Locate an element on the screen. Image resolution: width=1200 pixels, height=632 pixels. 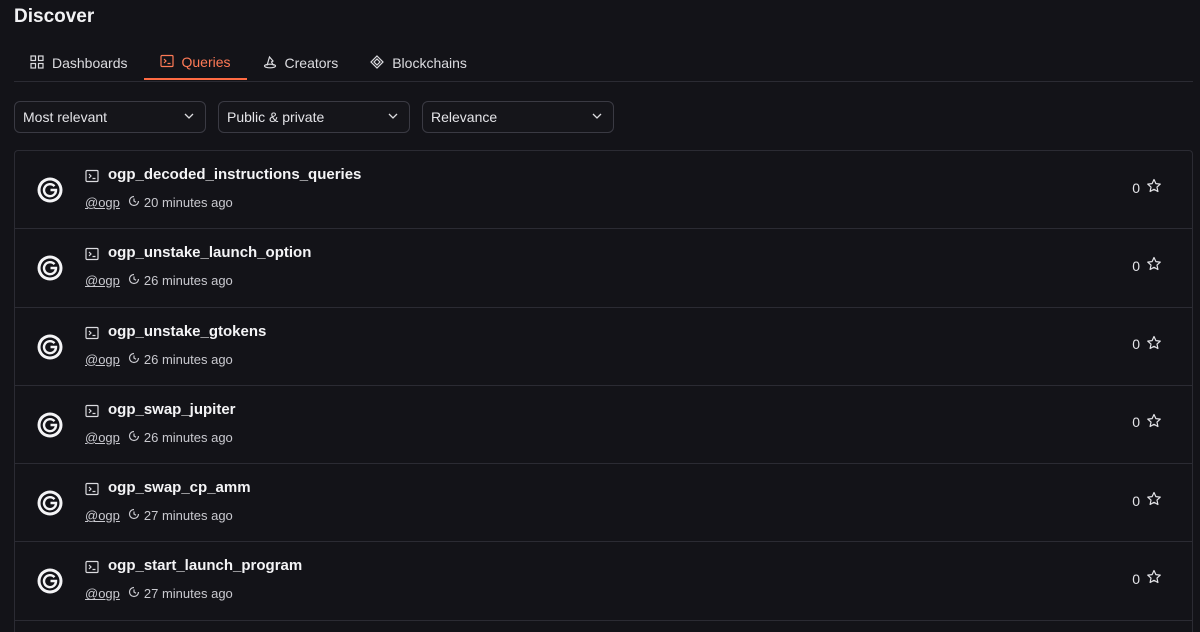
select-value: Public & private is located at coordinates (276, 117).